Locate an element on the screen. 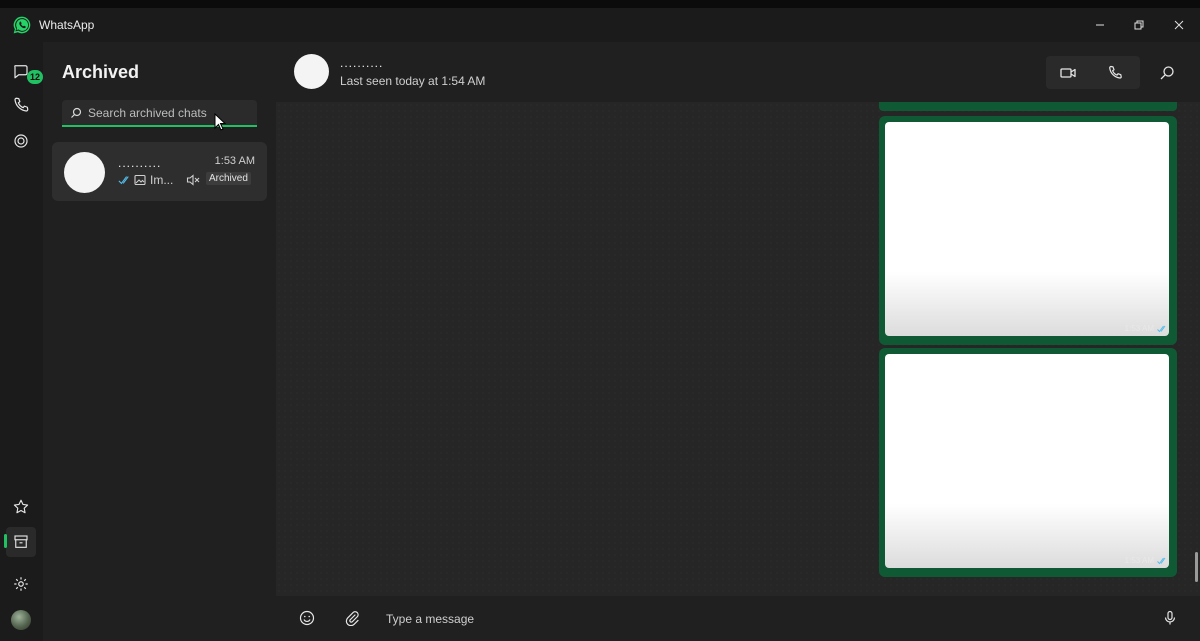 Image resolution: width=1200 pixels, height=641 pixels. search-messages-button is located at coordinates (1167, 73).